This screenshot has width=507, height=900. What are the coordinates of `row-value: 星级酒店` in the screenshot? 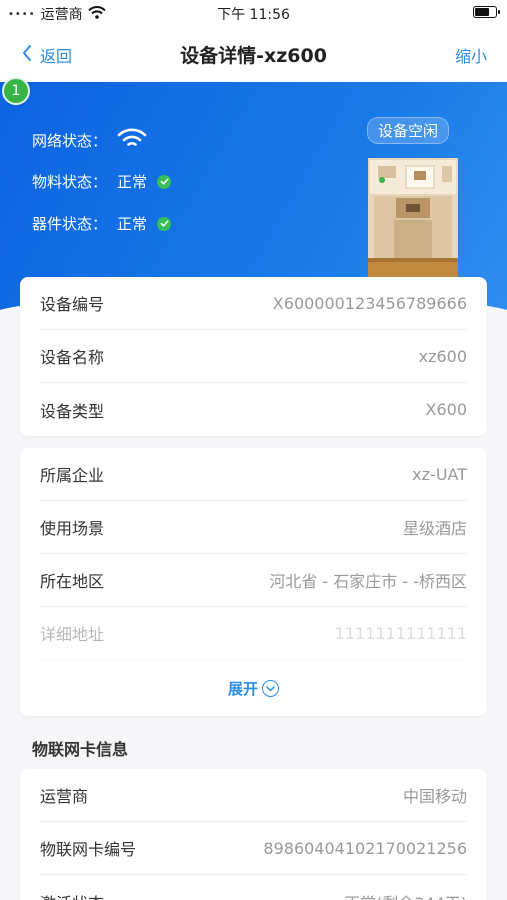 It's located at (434, 528).